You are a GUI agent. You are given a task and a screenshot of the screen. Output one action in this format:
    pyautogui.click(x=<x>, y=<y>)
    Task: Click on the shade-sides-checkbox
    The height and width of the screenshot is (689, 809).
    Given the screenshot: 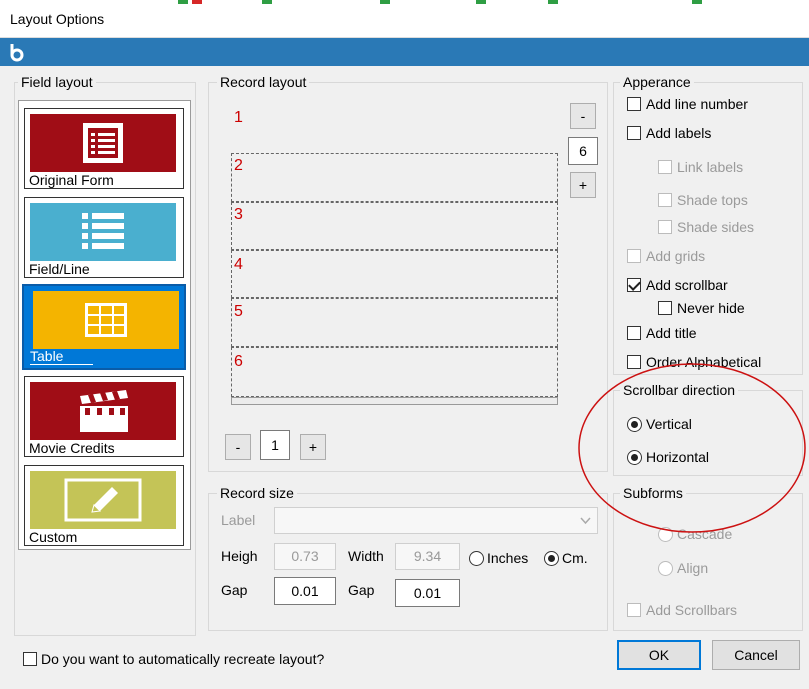 What is the action you would take?
    pyautogui.click(x=665, y=227)
    